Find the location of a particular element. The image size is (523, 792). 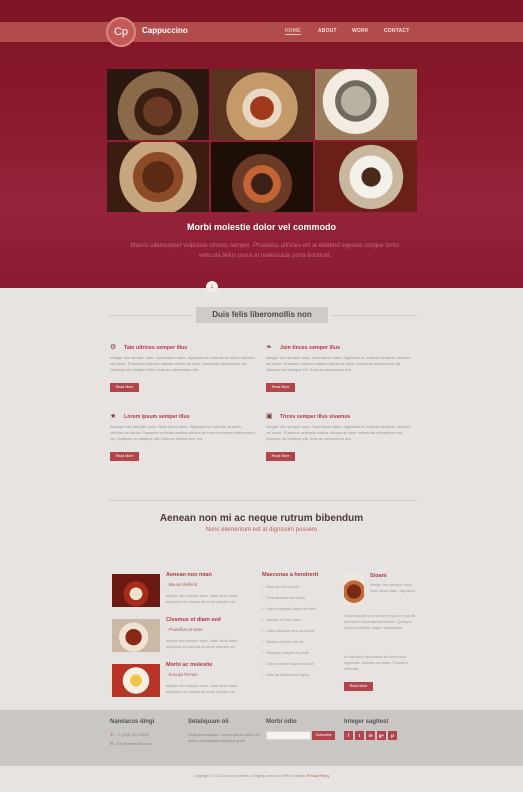

list-item: › Nunc at orci ut quis is located at coordinates (280, 587).